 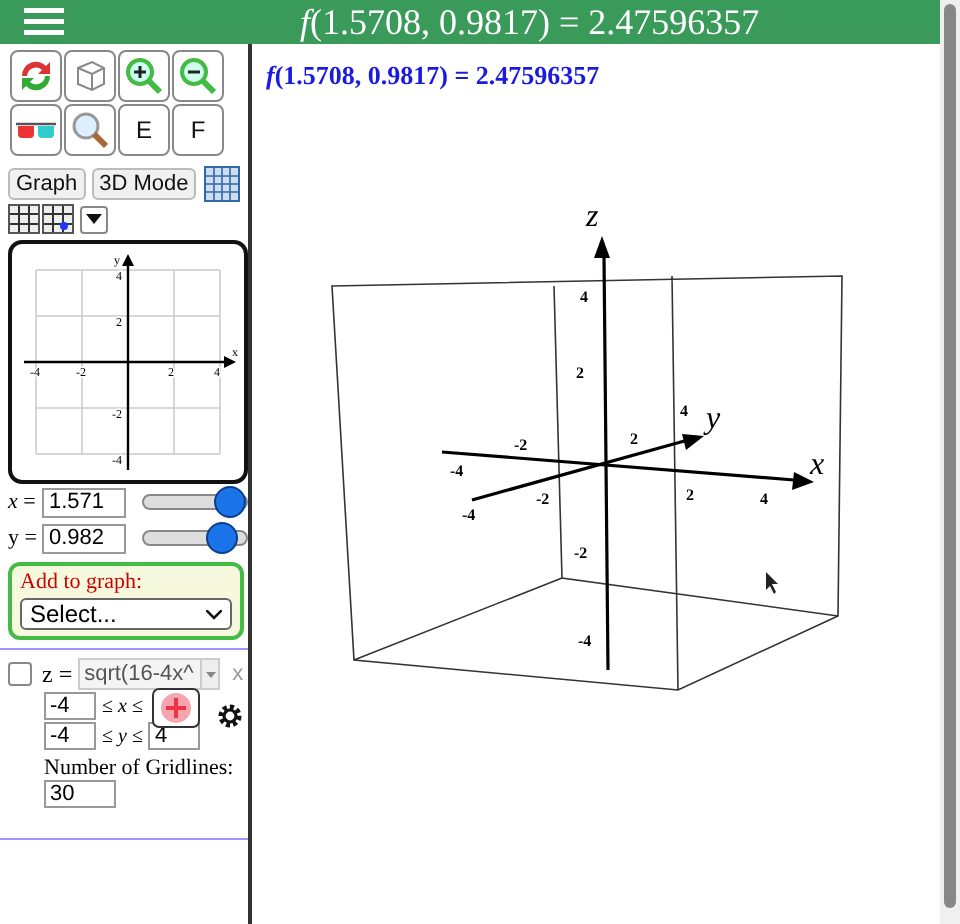 I want to click on function-label: z =, so click(x=57, y=674).